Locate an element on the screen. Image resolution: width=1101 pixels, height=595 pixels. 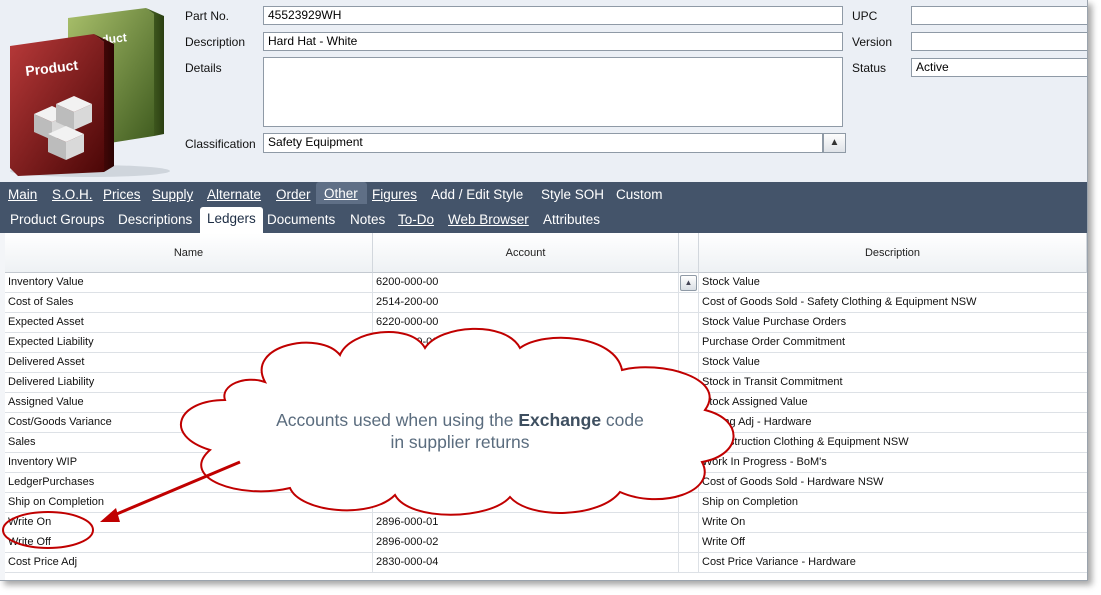
table-row: Inventory Value 6200-000-00 Stock Value is located at coordinates (546, 283).